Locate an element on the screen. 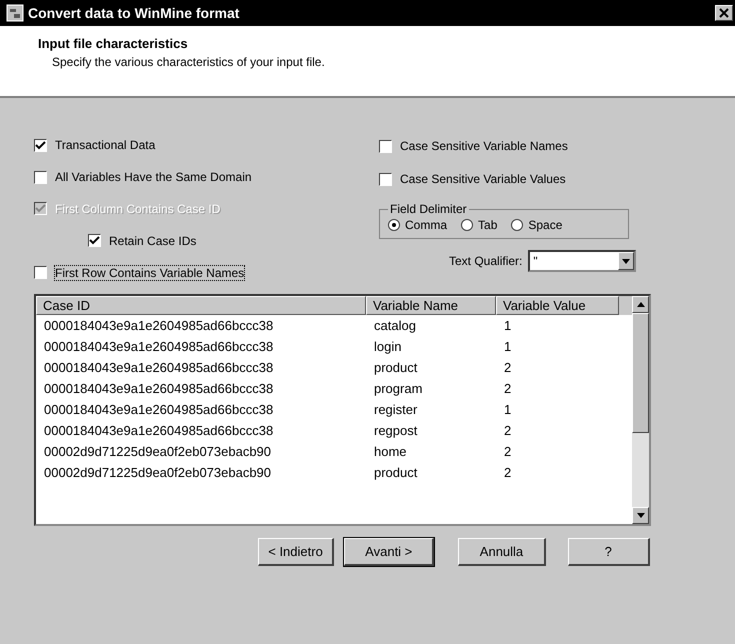  checkbox-option: Case Sensitive Variable Names is located at coordinates (514, 146).